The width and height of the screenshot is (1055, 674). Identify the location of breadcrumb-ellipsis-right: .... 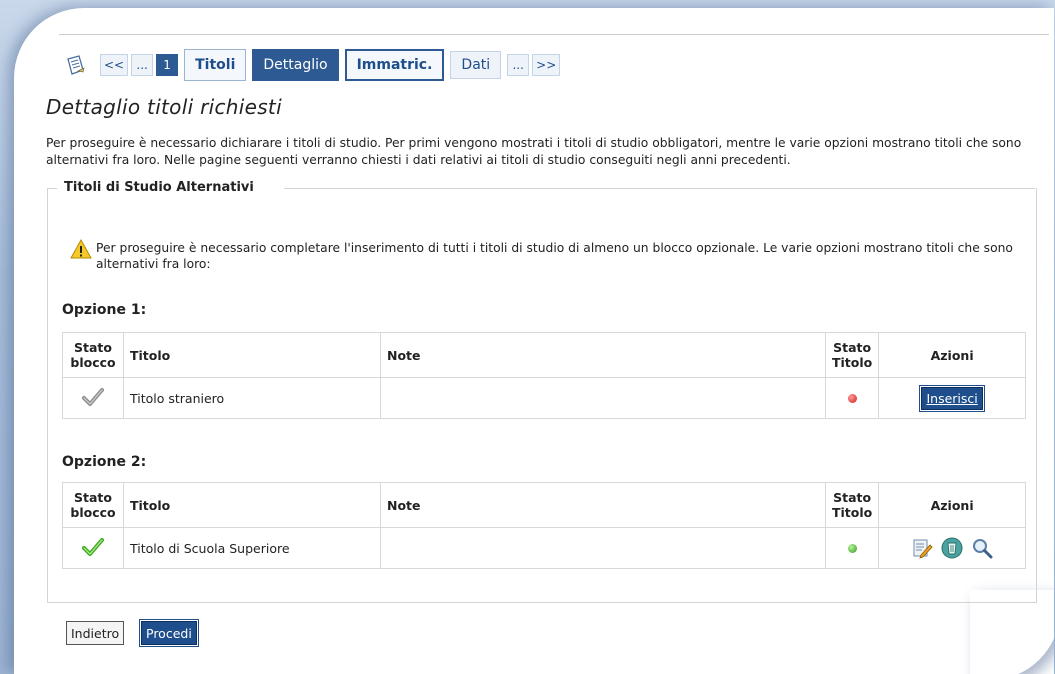
(518, 65).